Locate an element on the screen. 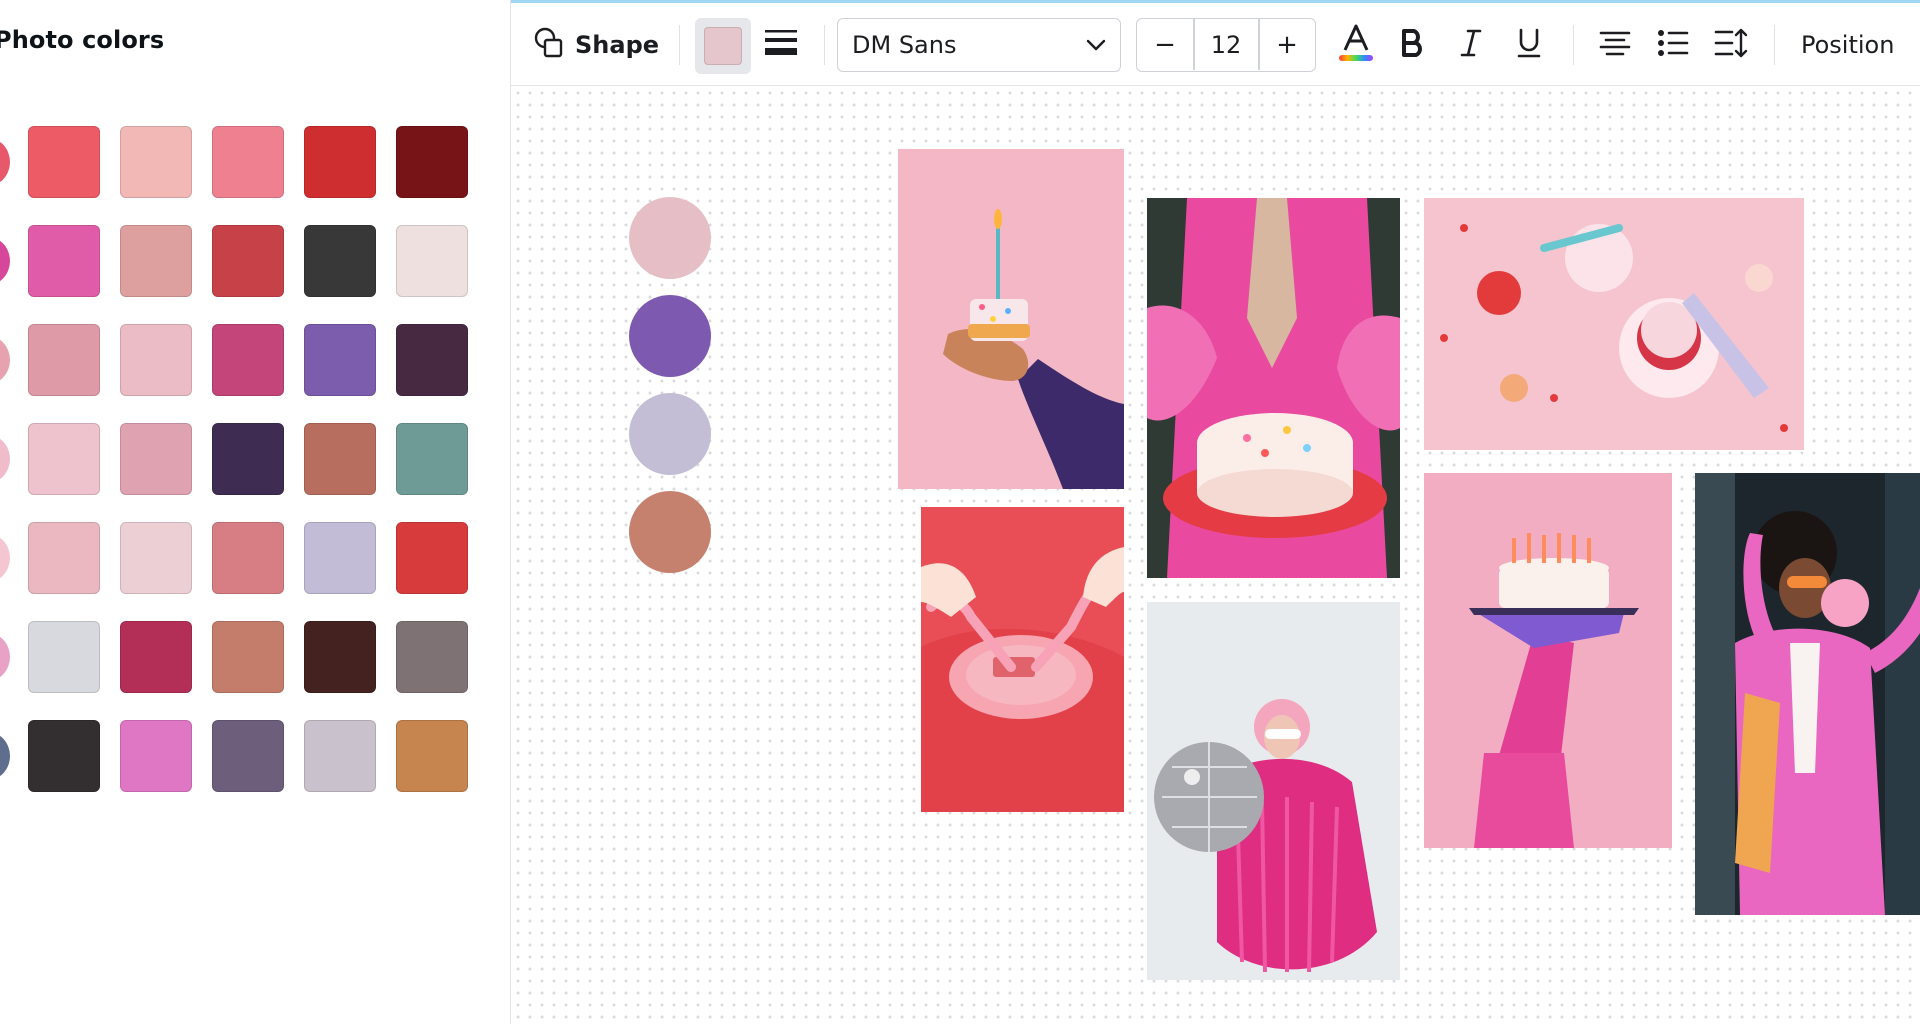  bold-button is located at coordinates (1413, 45).